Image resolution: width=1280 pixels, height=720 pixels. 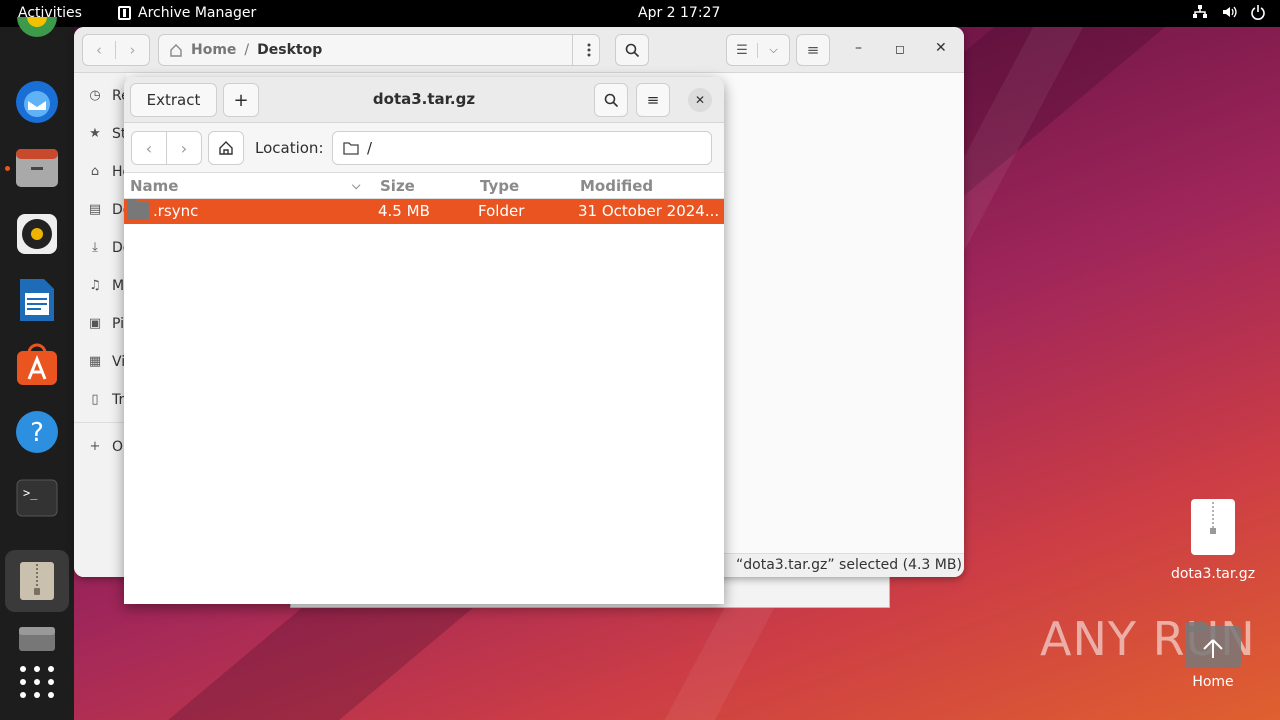 I want to click on files-status-bar: “dota3.tar.gz” selected (4.3 MB), so click(x=844, y=565).